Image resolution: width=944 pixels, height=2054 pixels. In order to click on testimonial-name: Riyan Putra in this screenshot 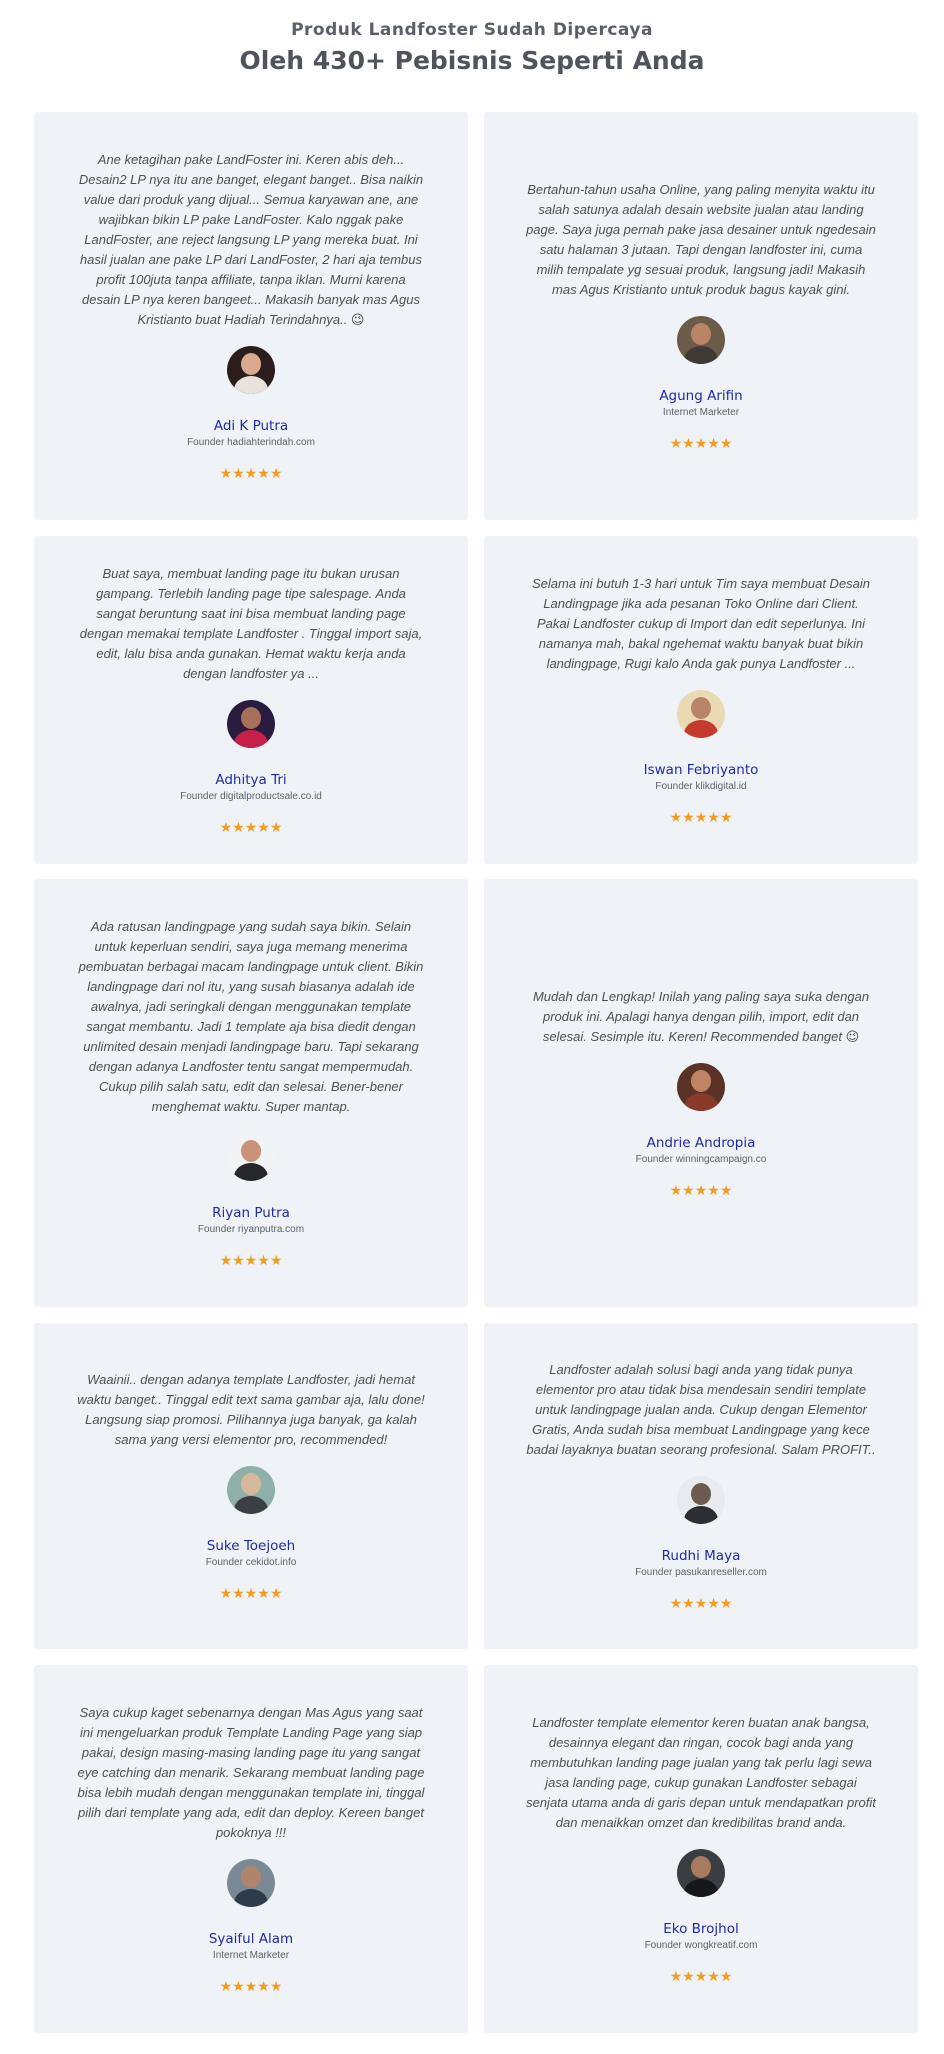, I will do `click(251, 1213)`.